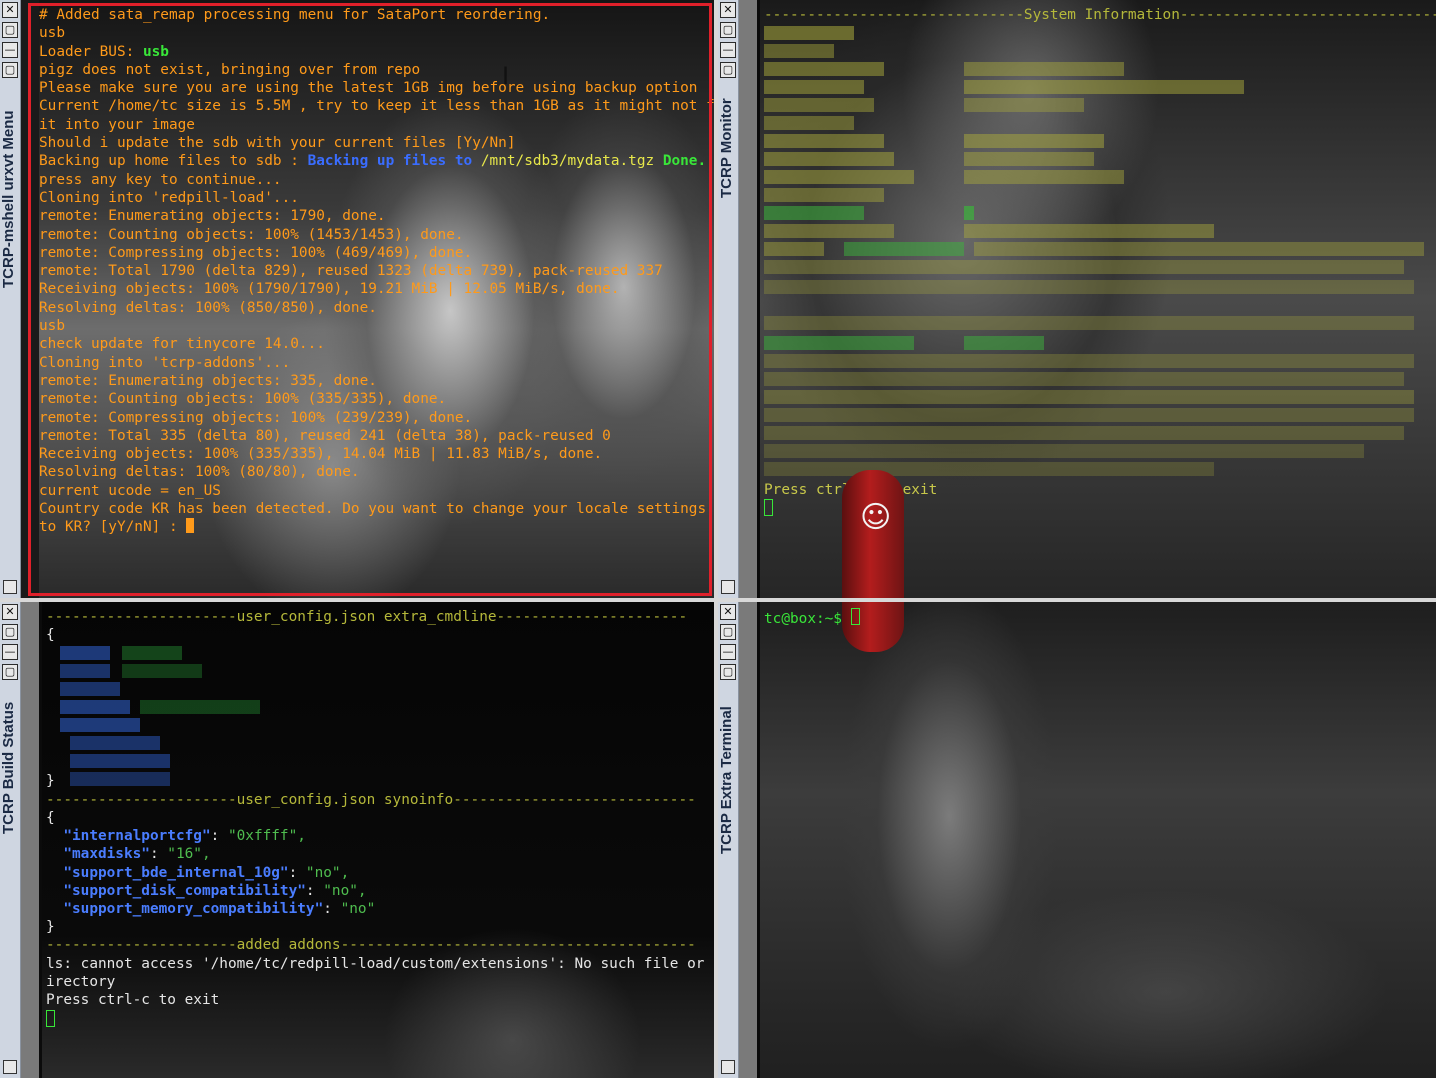 The image size is (1436, 1078). Describe the element at coordinates (208, 380) in the screenshot. I see `line-text: remote: Enumerating objects: 335, done.` at that location.